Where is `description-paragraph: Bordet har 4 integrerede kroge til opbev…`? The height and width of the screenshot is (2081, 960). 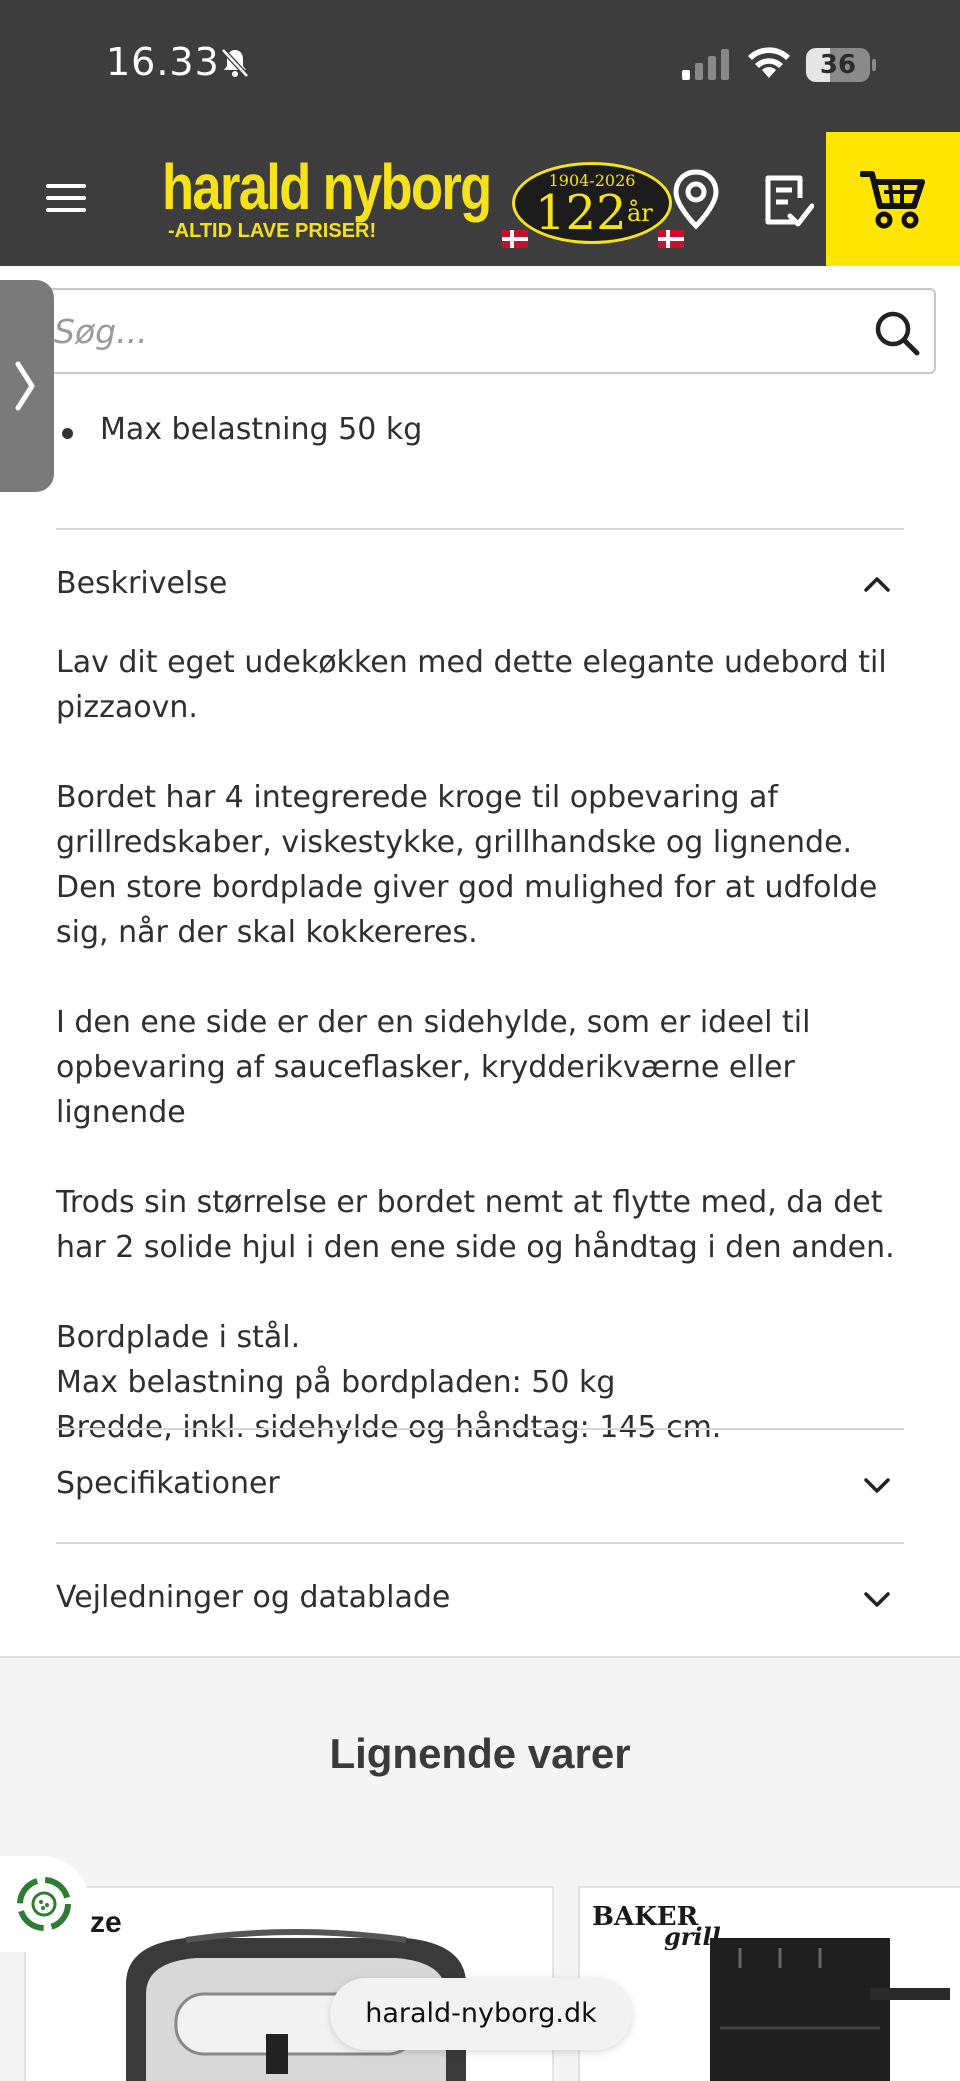 description-paragraph: Bordet har 4 integrerede kroge til opbev… is located at coordinates (467, 865).